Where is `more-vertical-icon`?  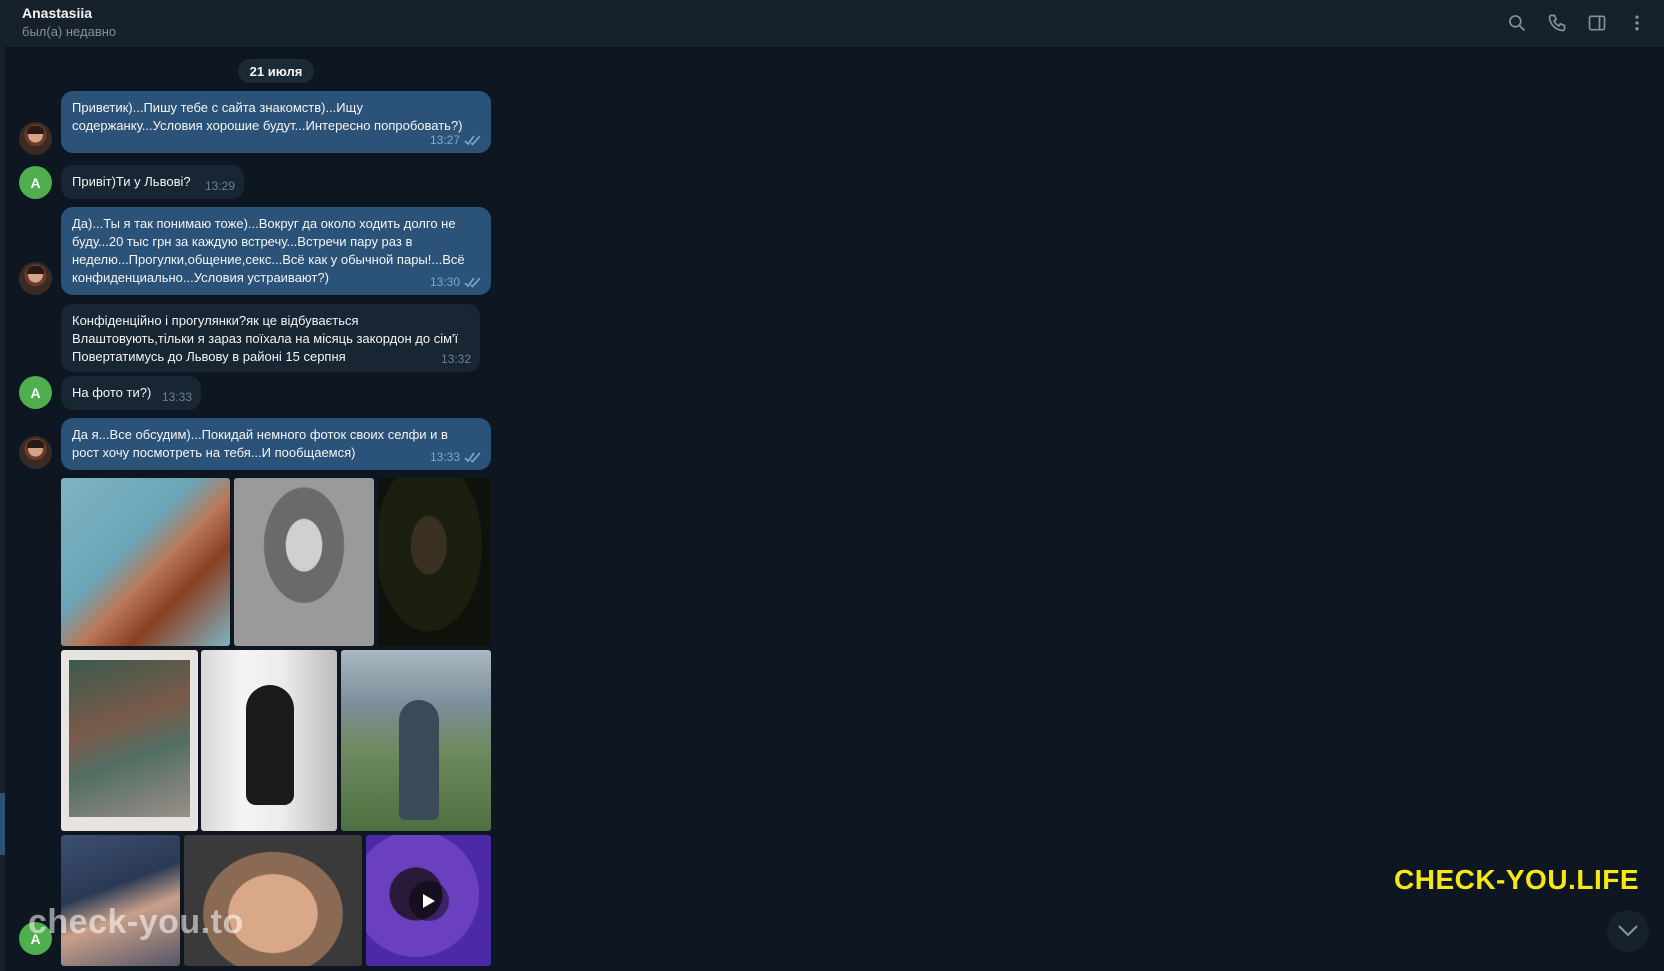
more-vertical-icon is located at coordinates (1637, 23).